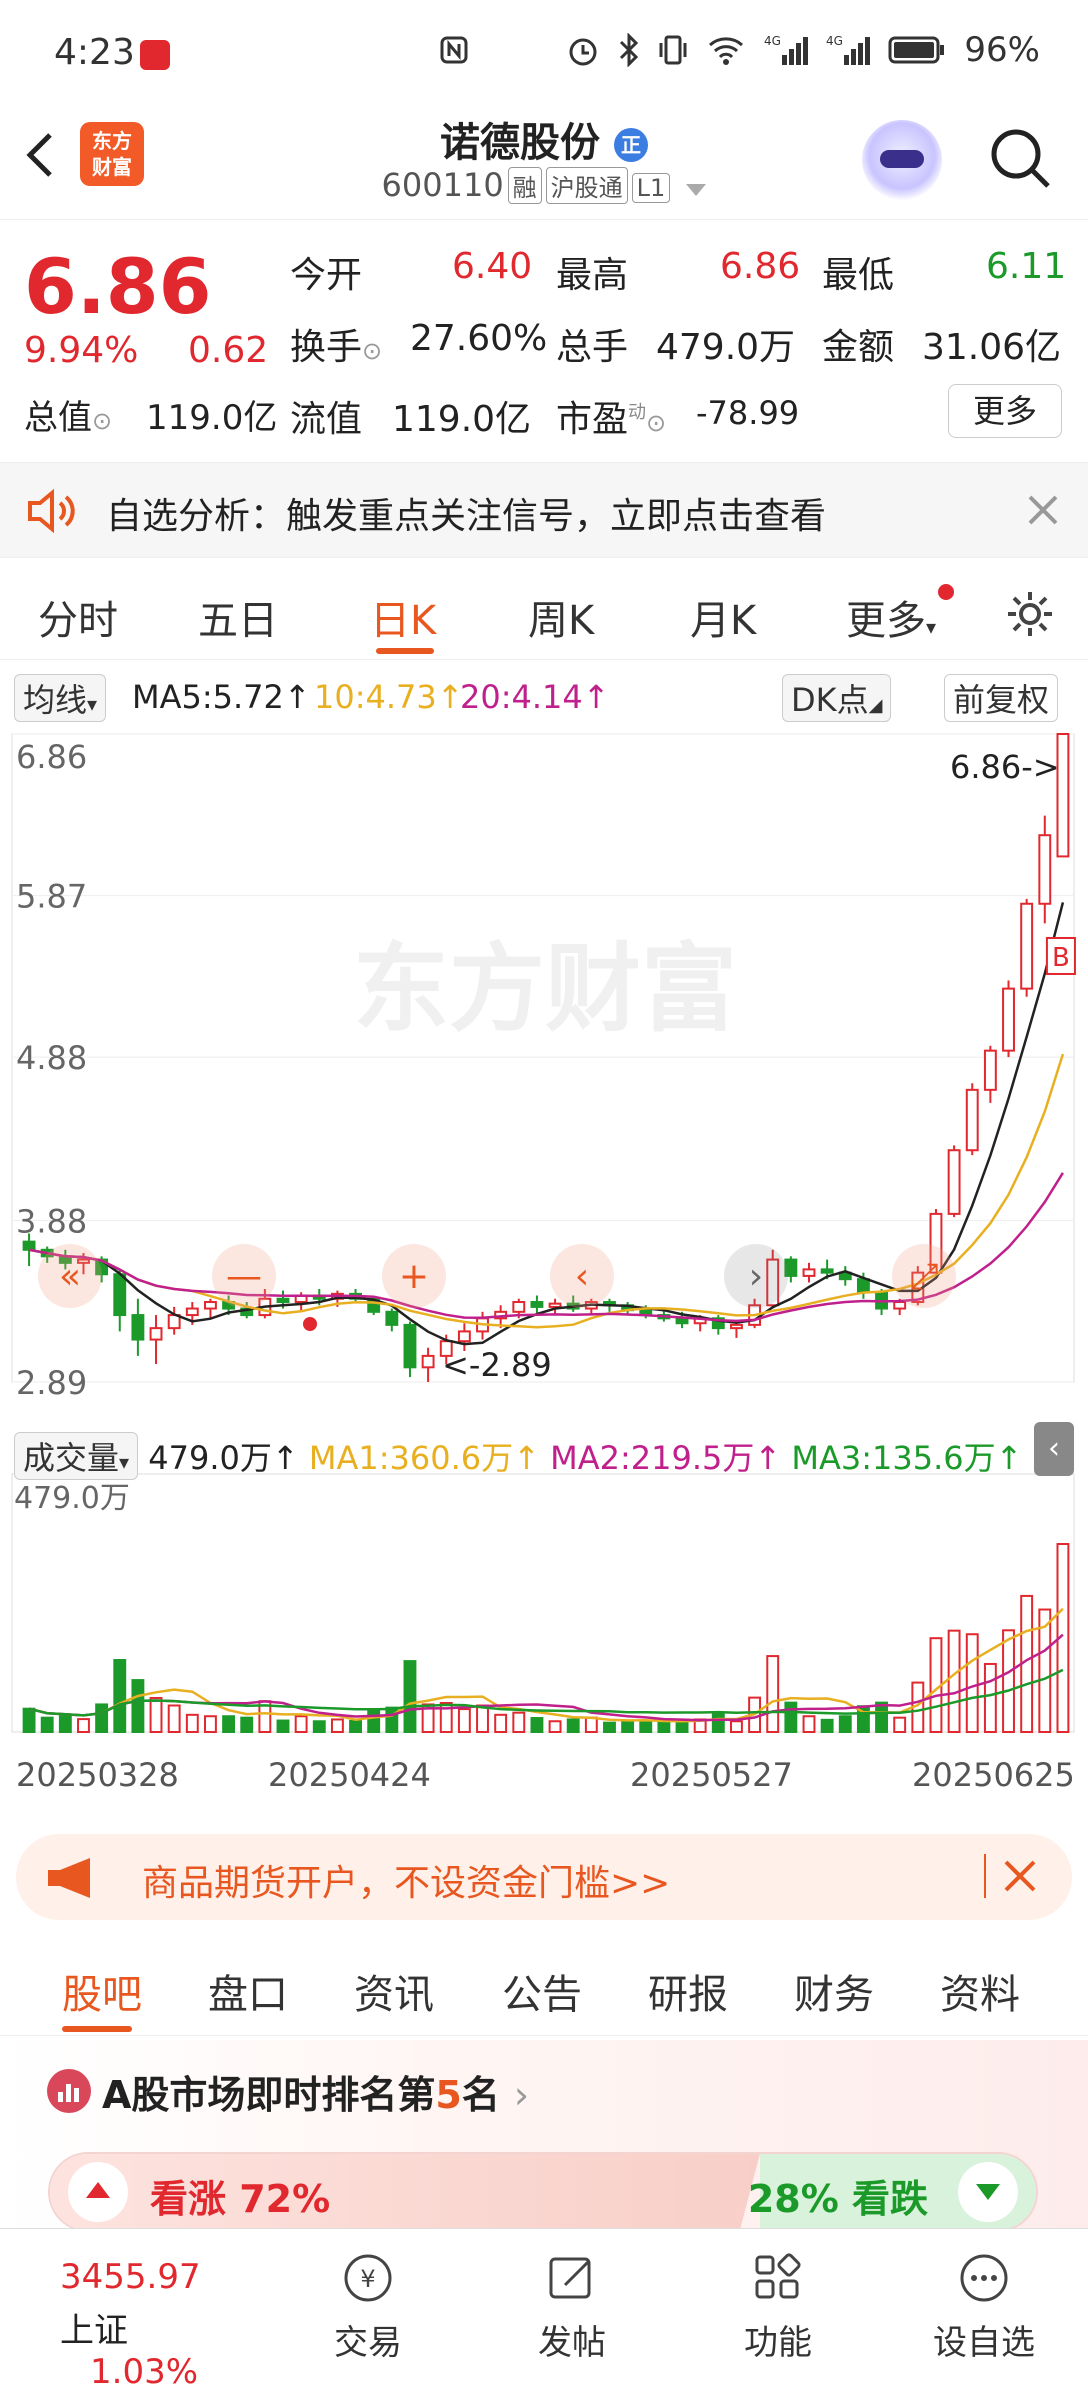  What do you see at coordinates (462, 419) in the screenshot?
I see `float-value: 119.0亿` at bounding box center [462, 419].